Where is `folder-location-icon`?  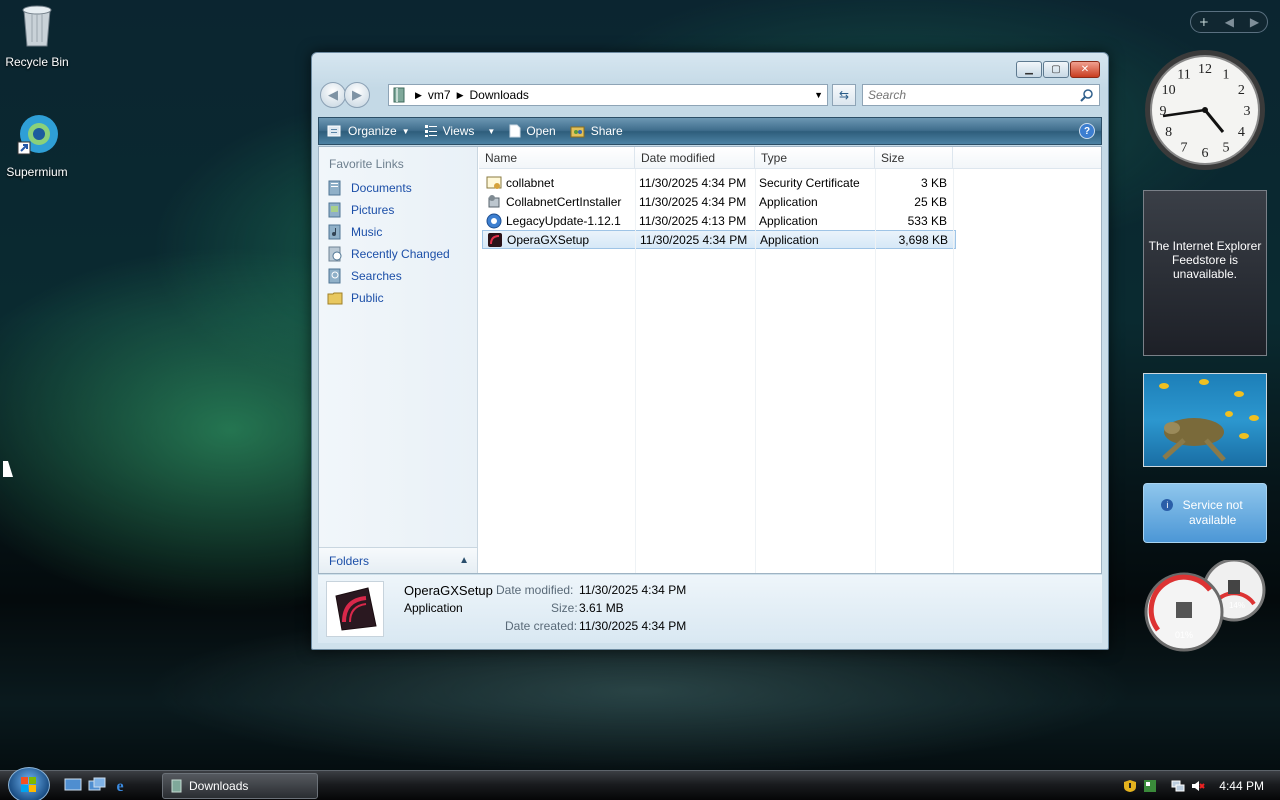 folder-location-icon is located at coordinates (176, 786).